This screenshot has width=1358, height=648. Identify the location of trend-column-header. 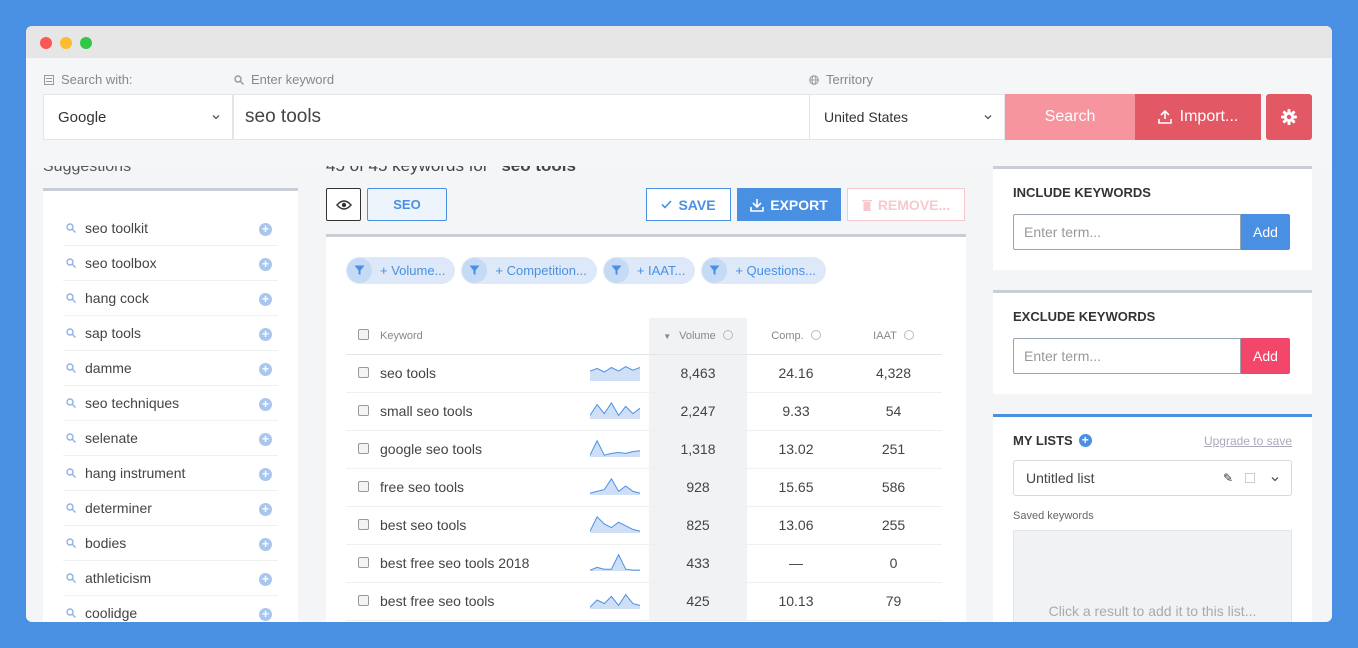
(619, 336).